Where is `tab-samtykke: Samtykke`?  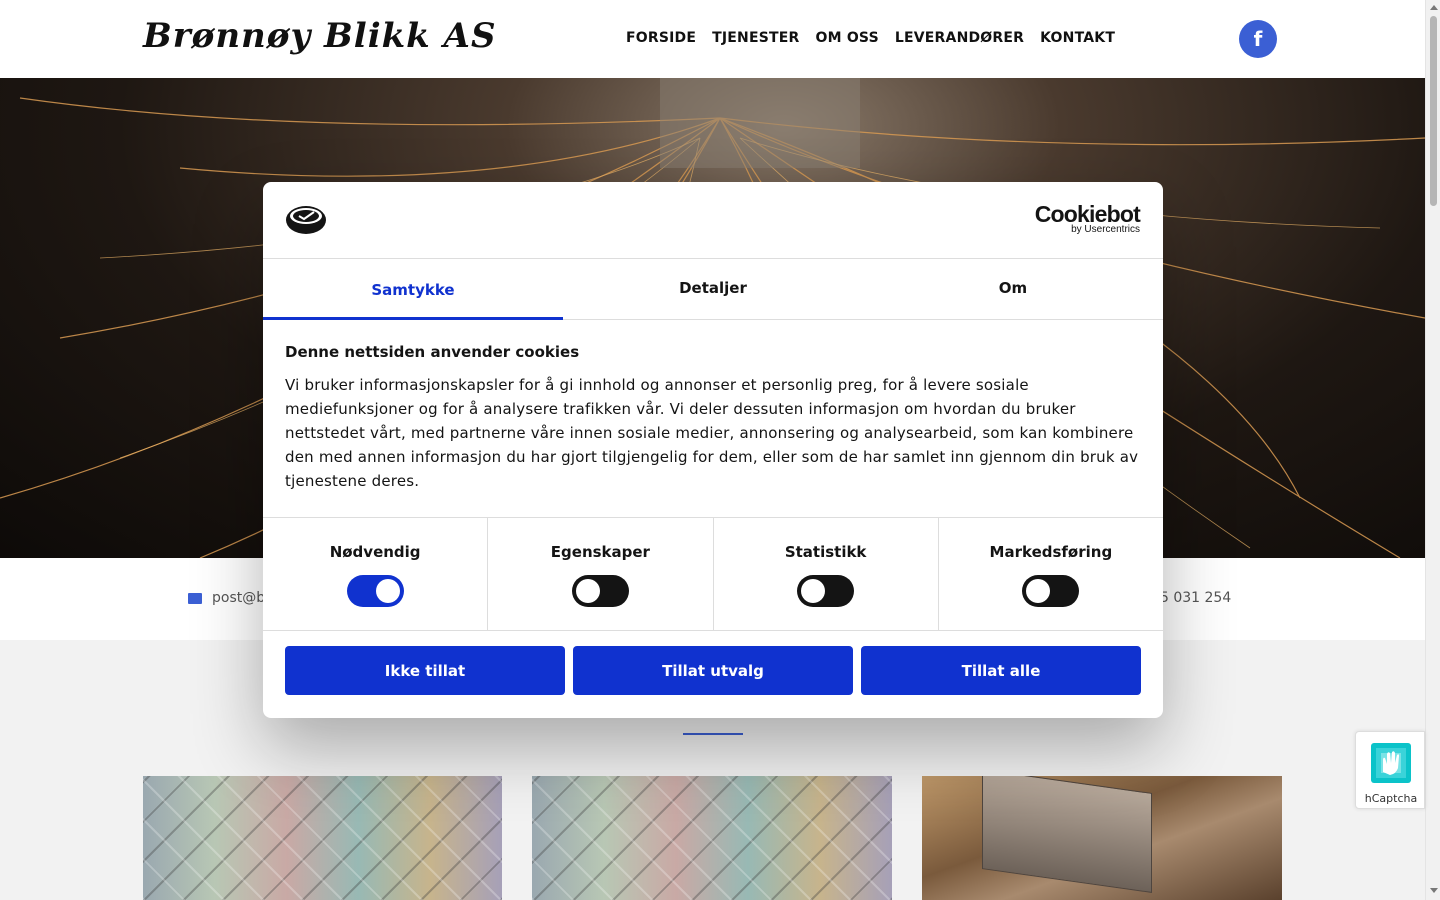 tab-samtykke: Samtykke is located at coordinates (413, 289).